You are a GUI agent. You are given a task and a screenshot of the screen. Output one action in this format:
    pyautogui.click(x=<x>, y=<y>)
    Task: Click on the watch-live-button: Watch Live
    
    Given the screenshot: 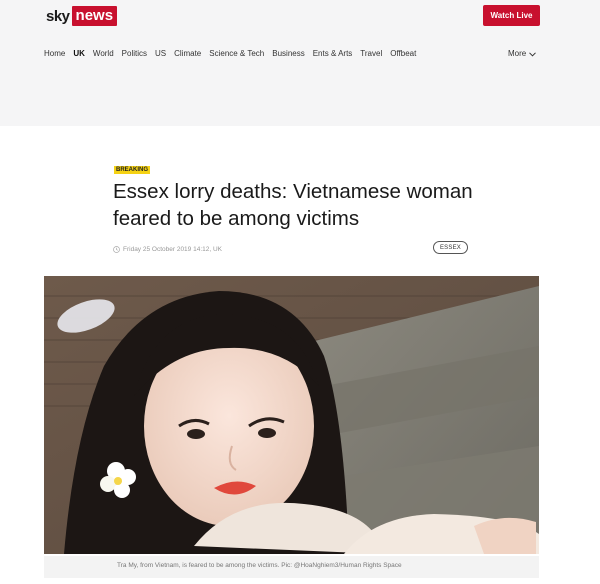 What is the action you would take?
    pyautogui.click(x=511, y=15)
    